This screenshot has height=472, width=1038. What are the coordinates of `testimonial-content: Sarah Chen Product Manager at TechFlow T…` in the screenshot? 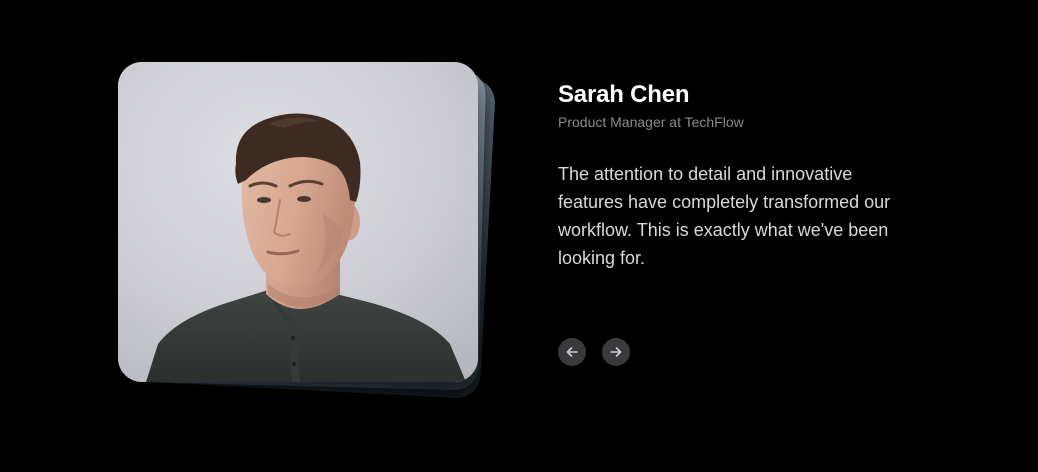 It's located at (738, 176).